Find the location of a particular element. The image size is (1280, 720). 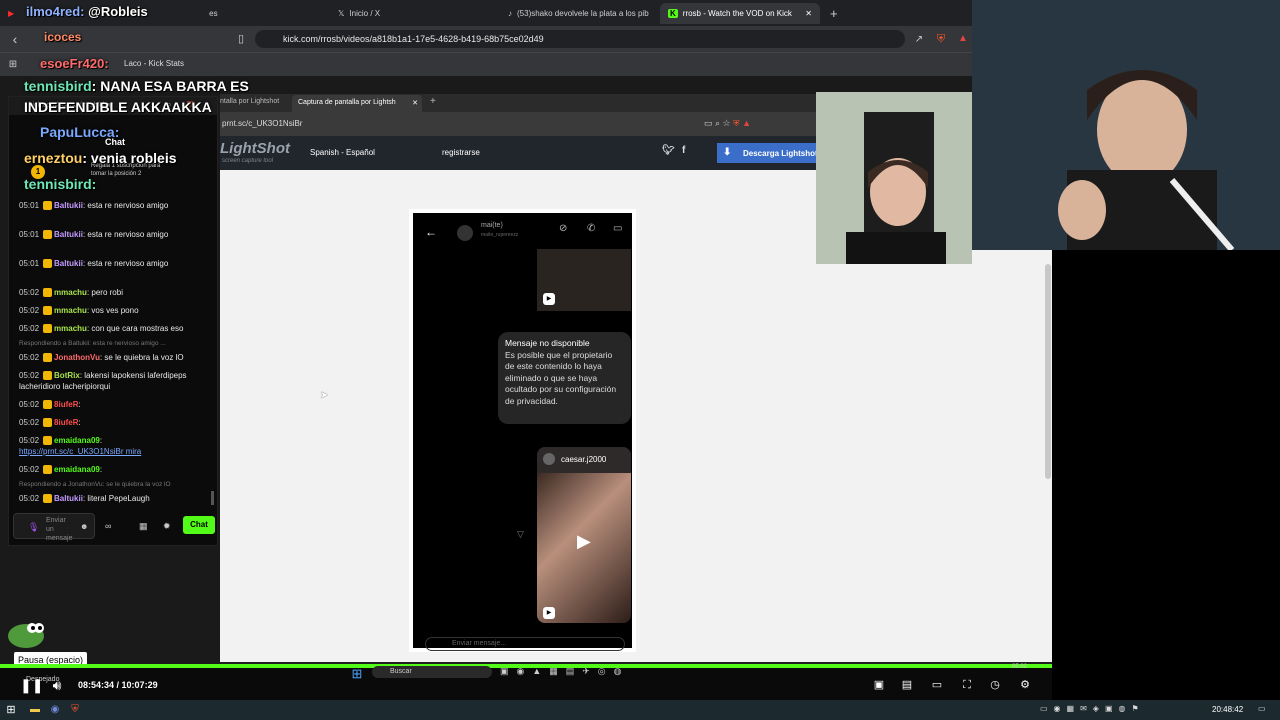

chat-send-button: Chat is located at coordinates (199, 525).